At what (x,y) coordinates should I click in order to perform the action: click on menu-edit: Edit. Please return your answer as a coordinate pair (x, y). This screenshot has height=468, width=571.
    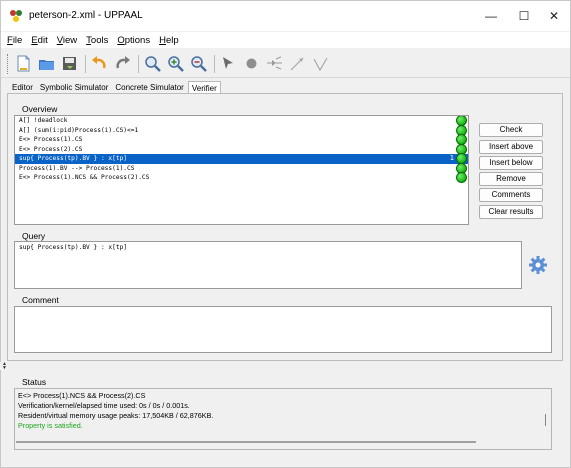
    Looking at the image, I should click on (39, 40).